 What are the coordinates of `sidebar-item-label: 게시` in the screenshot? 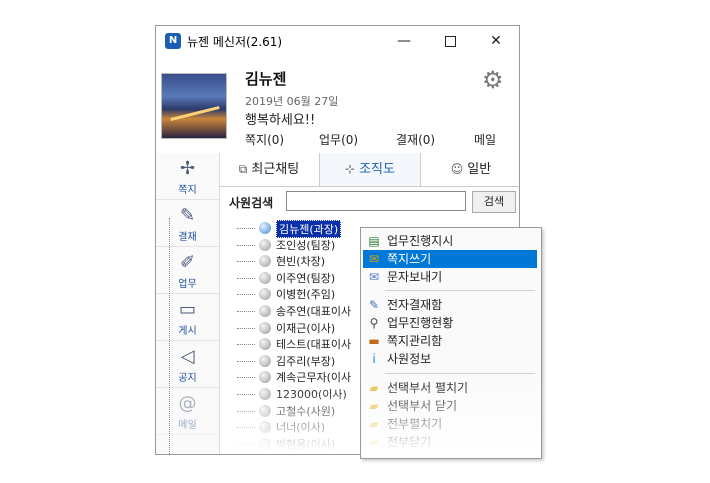 It's located at (187, 331).